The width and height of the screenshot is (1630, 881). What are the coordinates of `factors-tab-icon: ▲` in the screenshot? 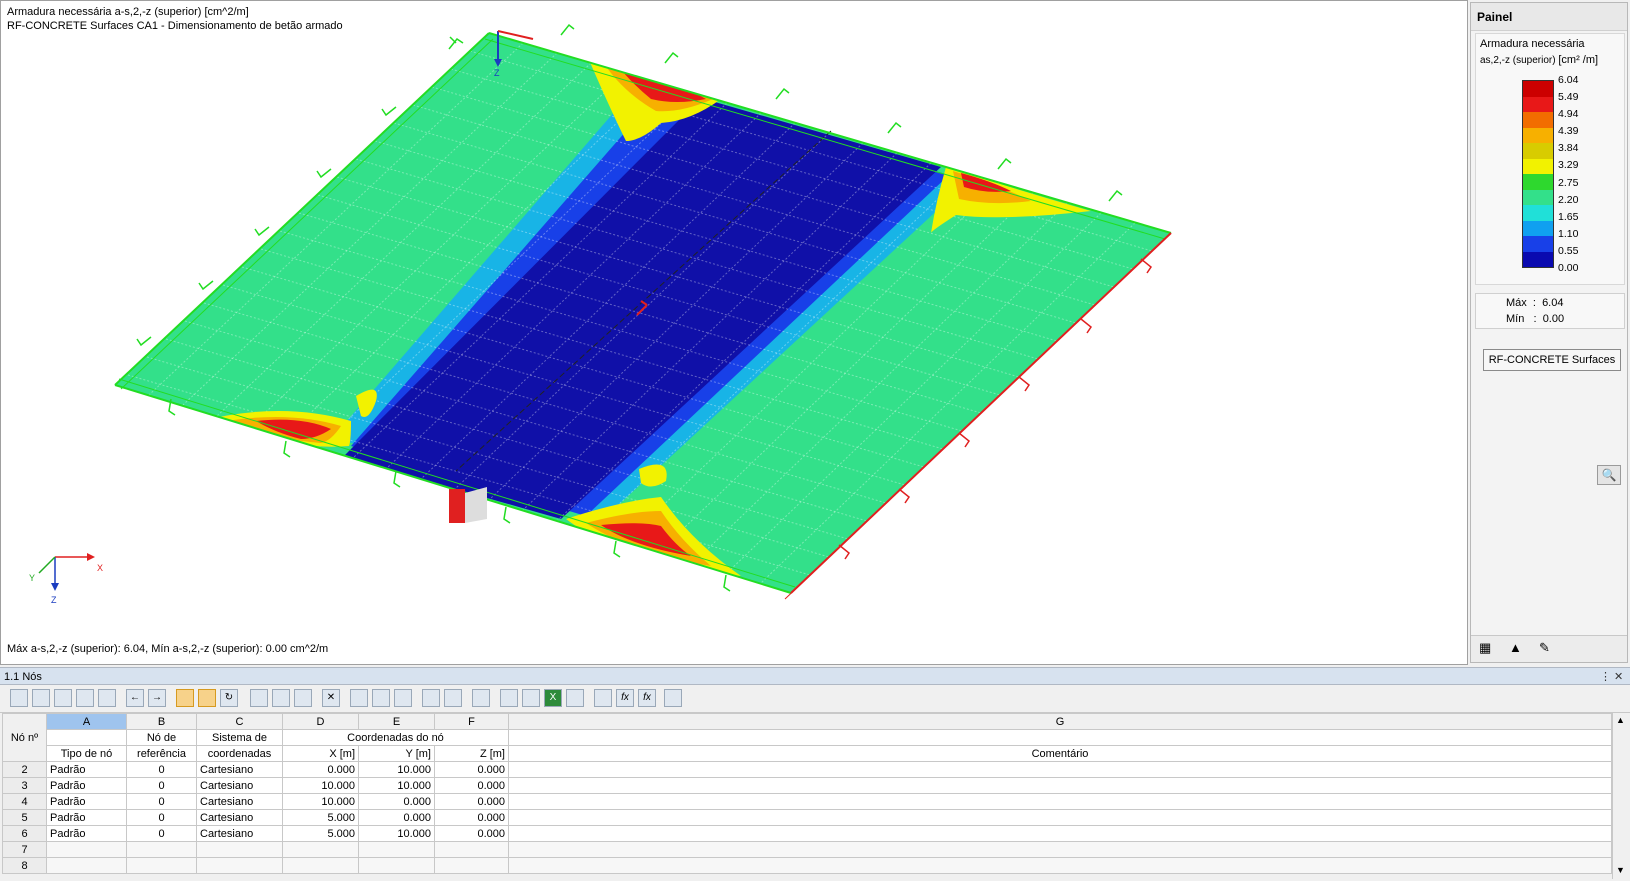 It's located at (1515, 647).